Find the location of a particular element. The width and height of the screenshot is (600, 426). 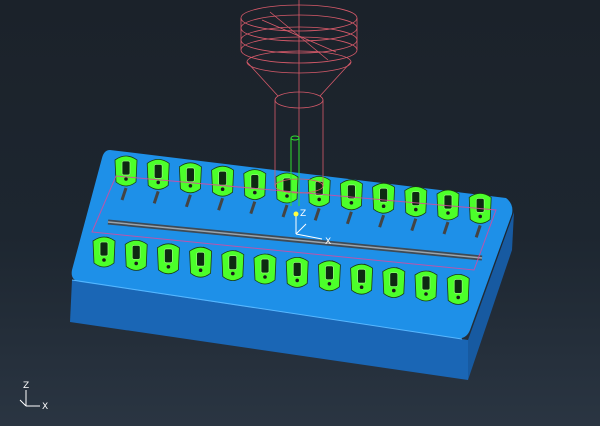

triad-x-label: X is located at coordinates (45, 407).